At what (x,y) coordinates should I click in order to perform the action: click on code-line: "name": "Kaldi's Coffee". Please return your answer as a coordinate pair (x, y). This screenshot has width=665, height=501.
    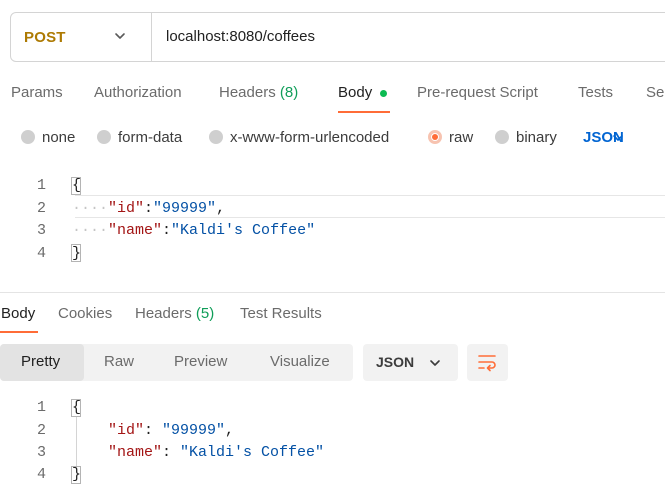
    Looking at the image, I should click on (216, 452).